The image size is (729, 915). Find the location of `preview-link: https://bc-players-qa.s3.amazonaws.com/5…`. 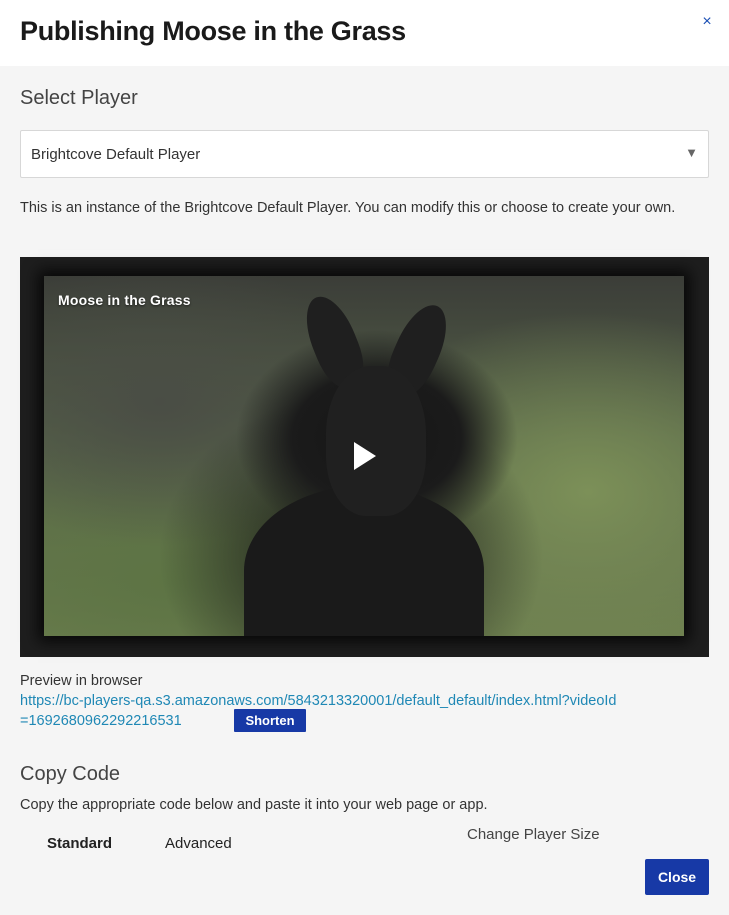

preview-link: https://bc-players-qa.s3.amazonaws.com/5… is located at coordinates (320, 711).